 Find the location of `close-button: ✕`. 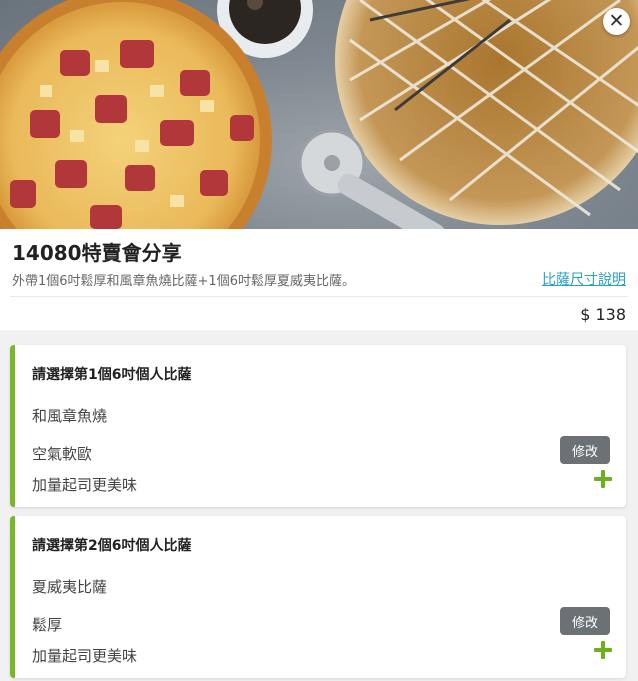

close-button: ✕ is located at coordinates (616, 21).